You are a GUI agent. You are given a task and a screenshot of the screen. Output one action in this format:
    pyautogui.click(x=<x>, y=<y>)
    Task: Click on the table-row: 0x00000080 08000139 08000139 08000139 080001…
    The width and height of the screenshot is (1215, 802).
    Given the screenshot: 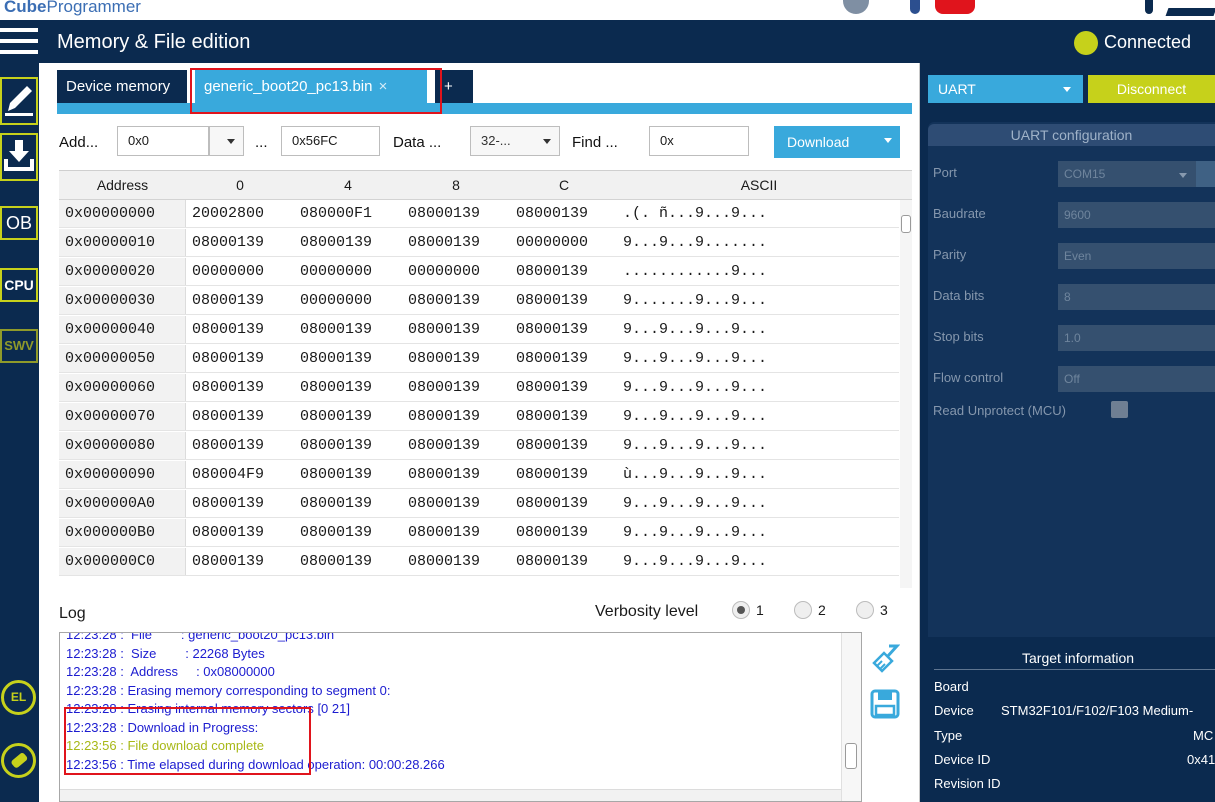 What is the action you would take?
    pyautogui.click(x=479, y=446)
    